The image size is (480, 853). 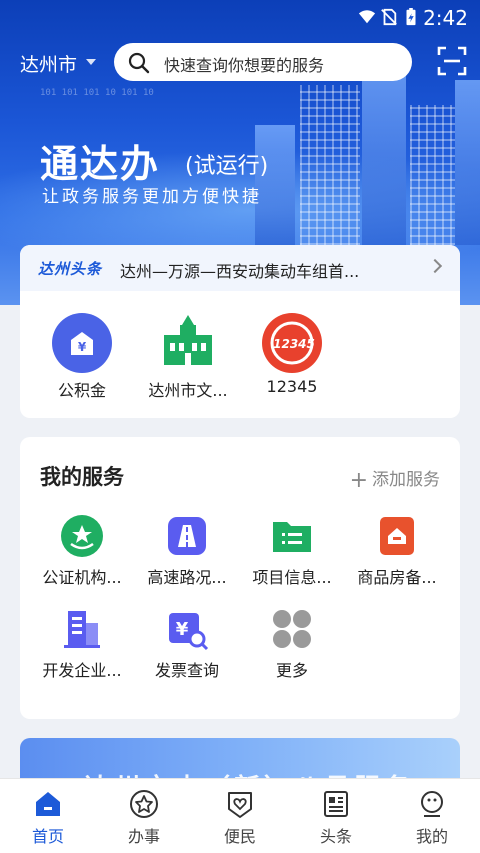 I want to click on nav-profile: 我的, so click(x=432, y=816).